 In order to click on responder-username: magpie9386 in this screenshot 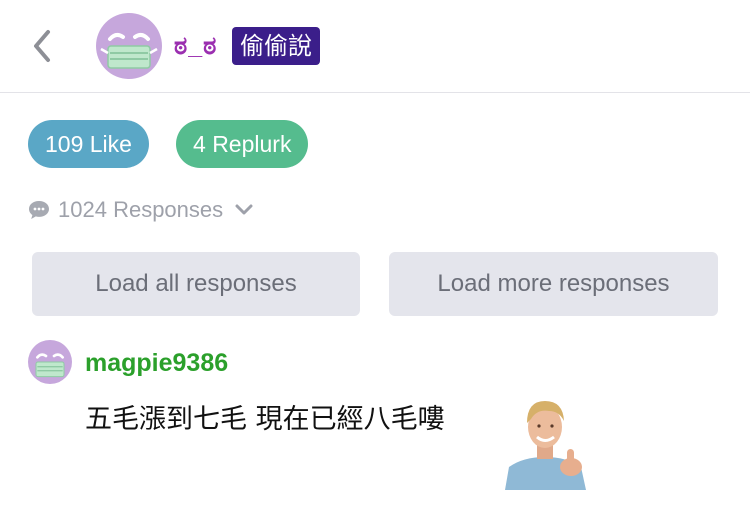, I will do `click(156, 363)`.